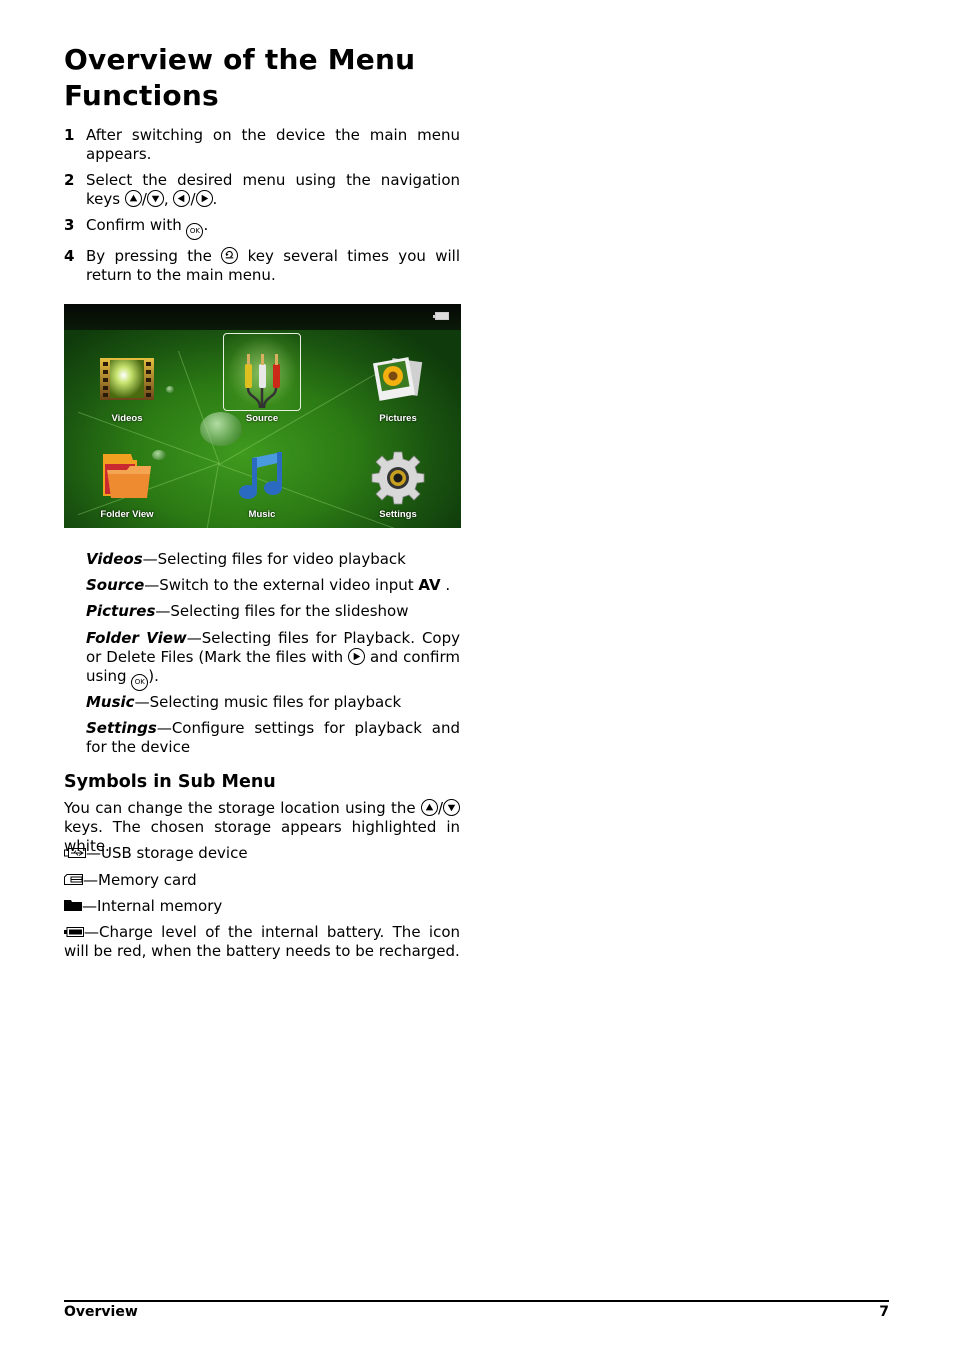 The image size is (954, 1352). What do you see at coordinates (69, 135) in the screenshot?
I see `step-number: 1` at bounding box center [69, 135].